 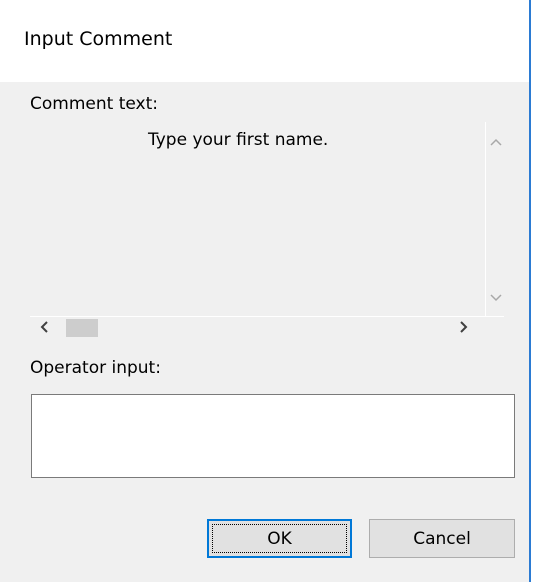 I want to click on scroll-down-icon, so click(x=495, y=297).